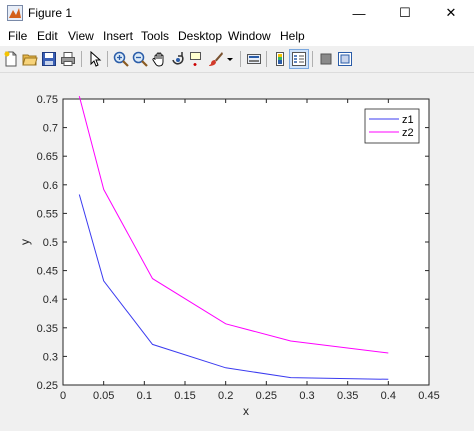  Describe the element at coordinates (299, 59) in the screenshot. I see `legend-icon` at that location.